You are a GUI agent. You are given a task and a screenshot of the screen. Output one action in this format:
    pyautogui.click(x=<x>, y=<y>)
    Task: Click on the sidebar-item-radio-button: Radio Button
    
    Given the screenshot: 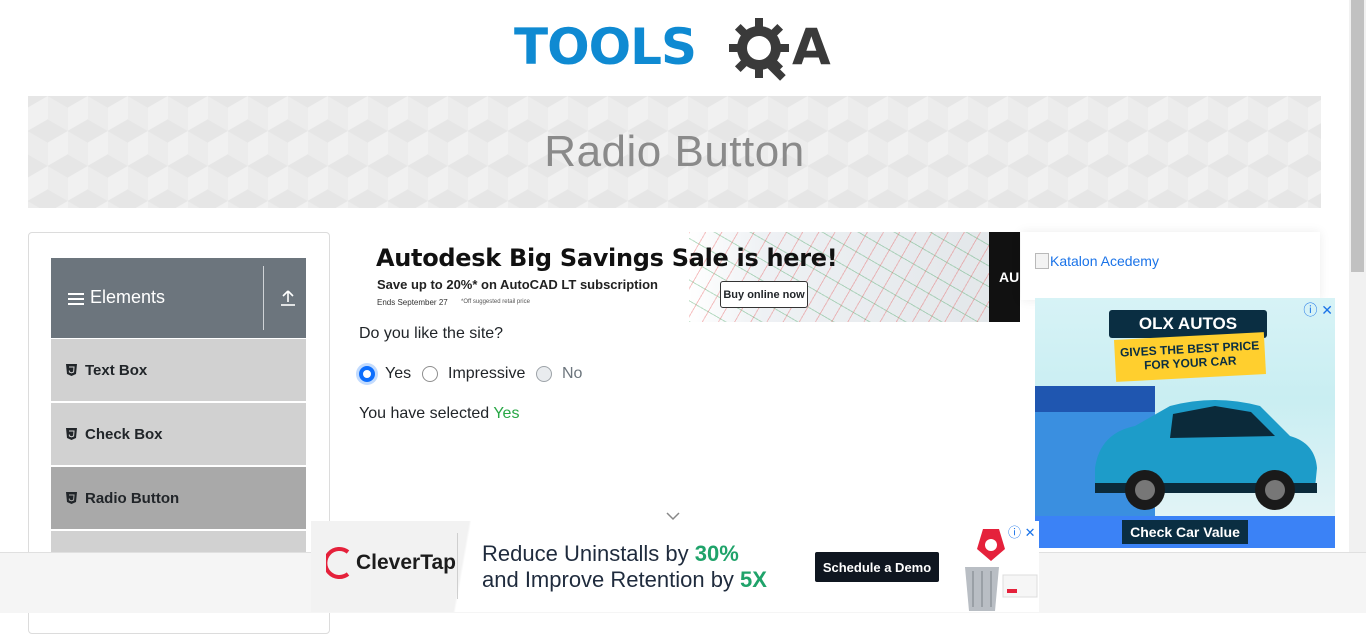 What is the action you would take?
    pyautogui.click(x=178, y=498)
    